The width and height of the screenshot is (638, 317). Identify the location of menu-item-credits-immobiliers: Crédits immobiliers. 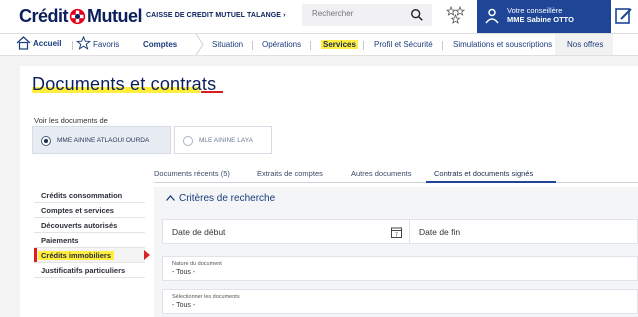
(92, 255).